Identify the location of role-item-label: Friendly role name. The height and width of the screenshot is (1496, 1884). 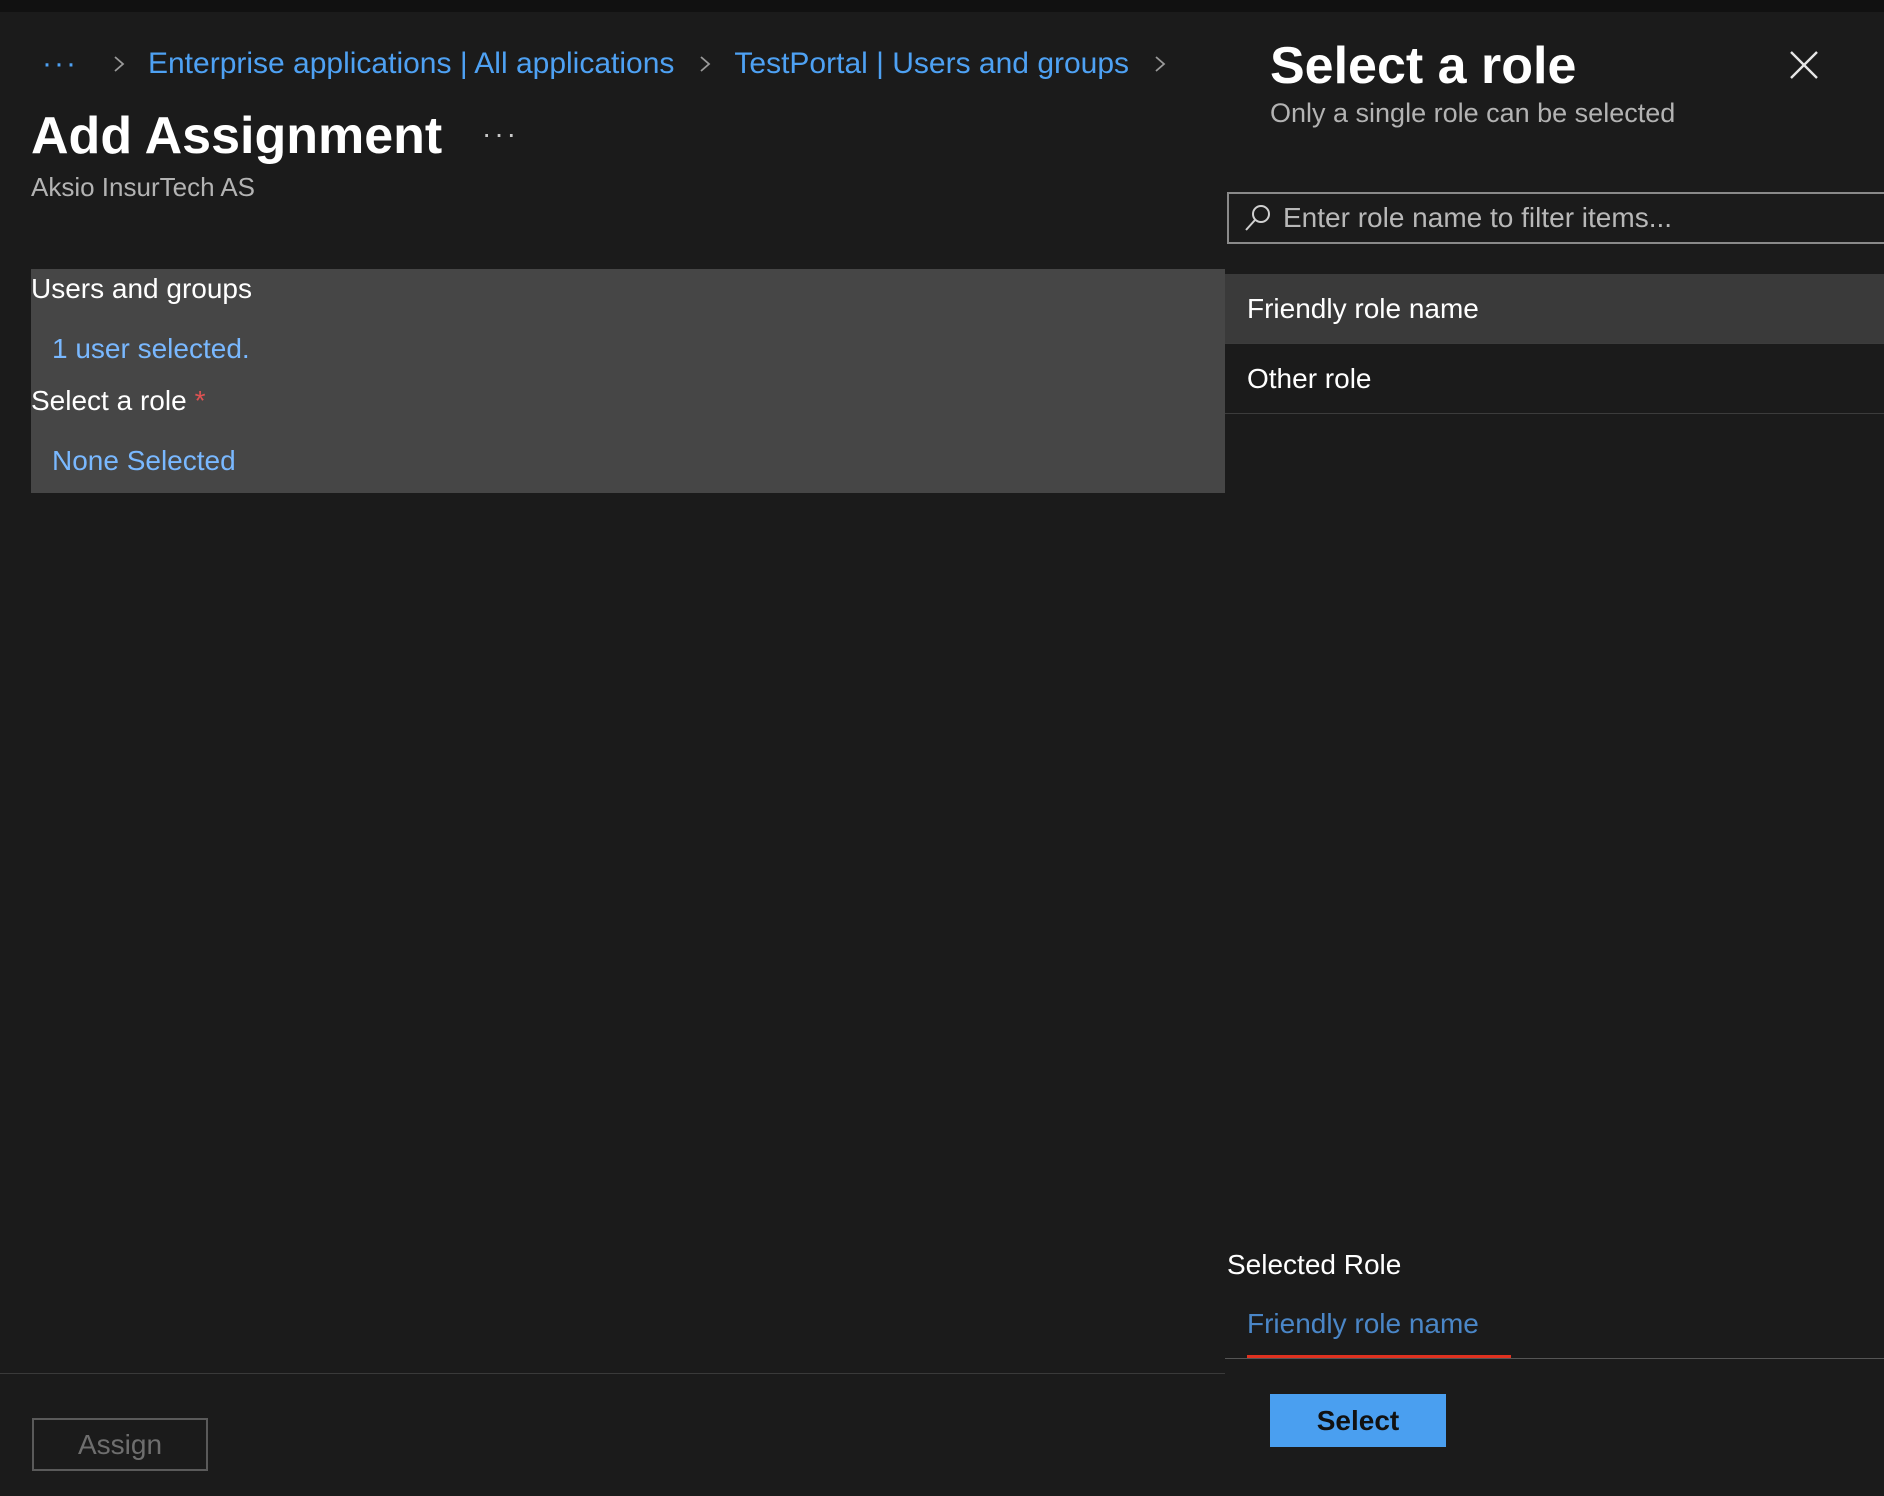
(1363, 308).